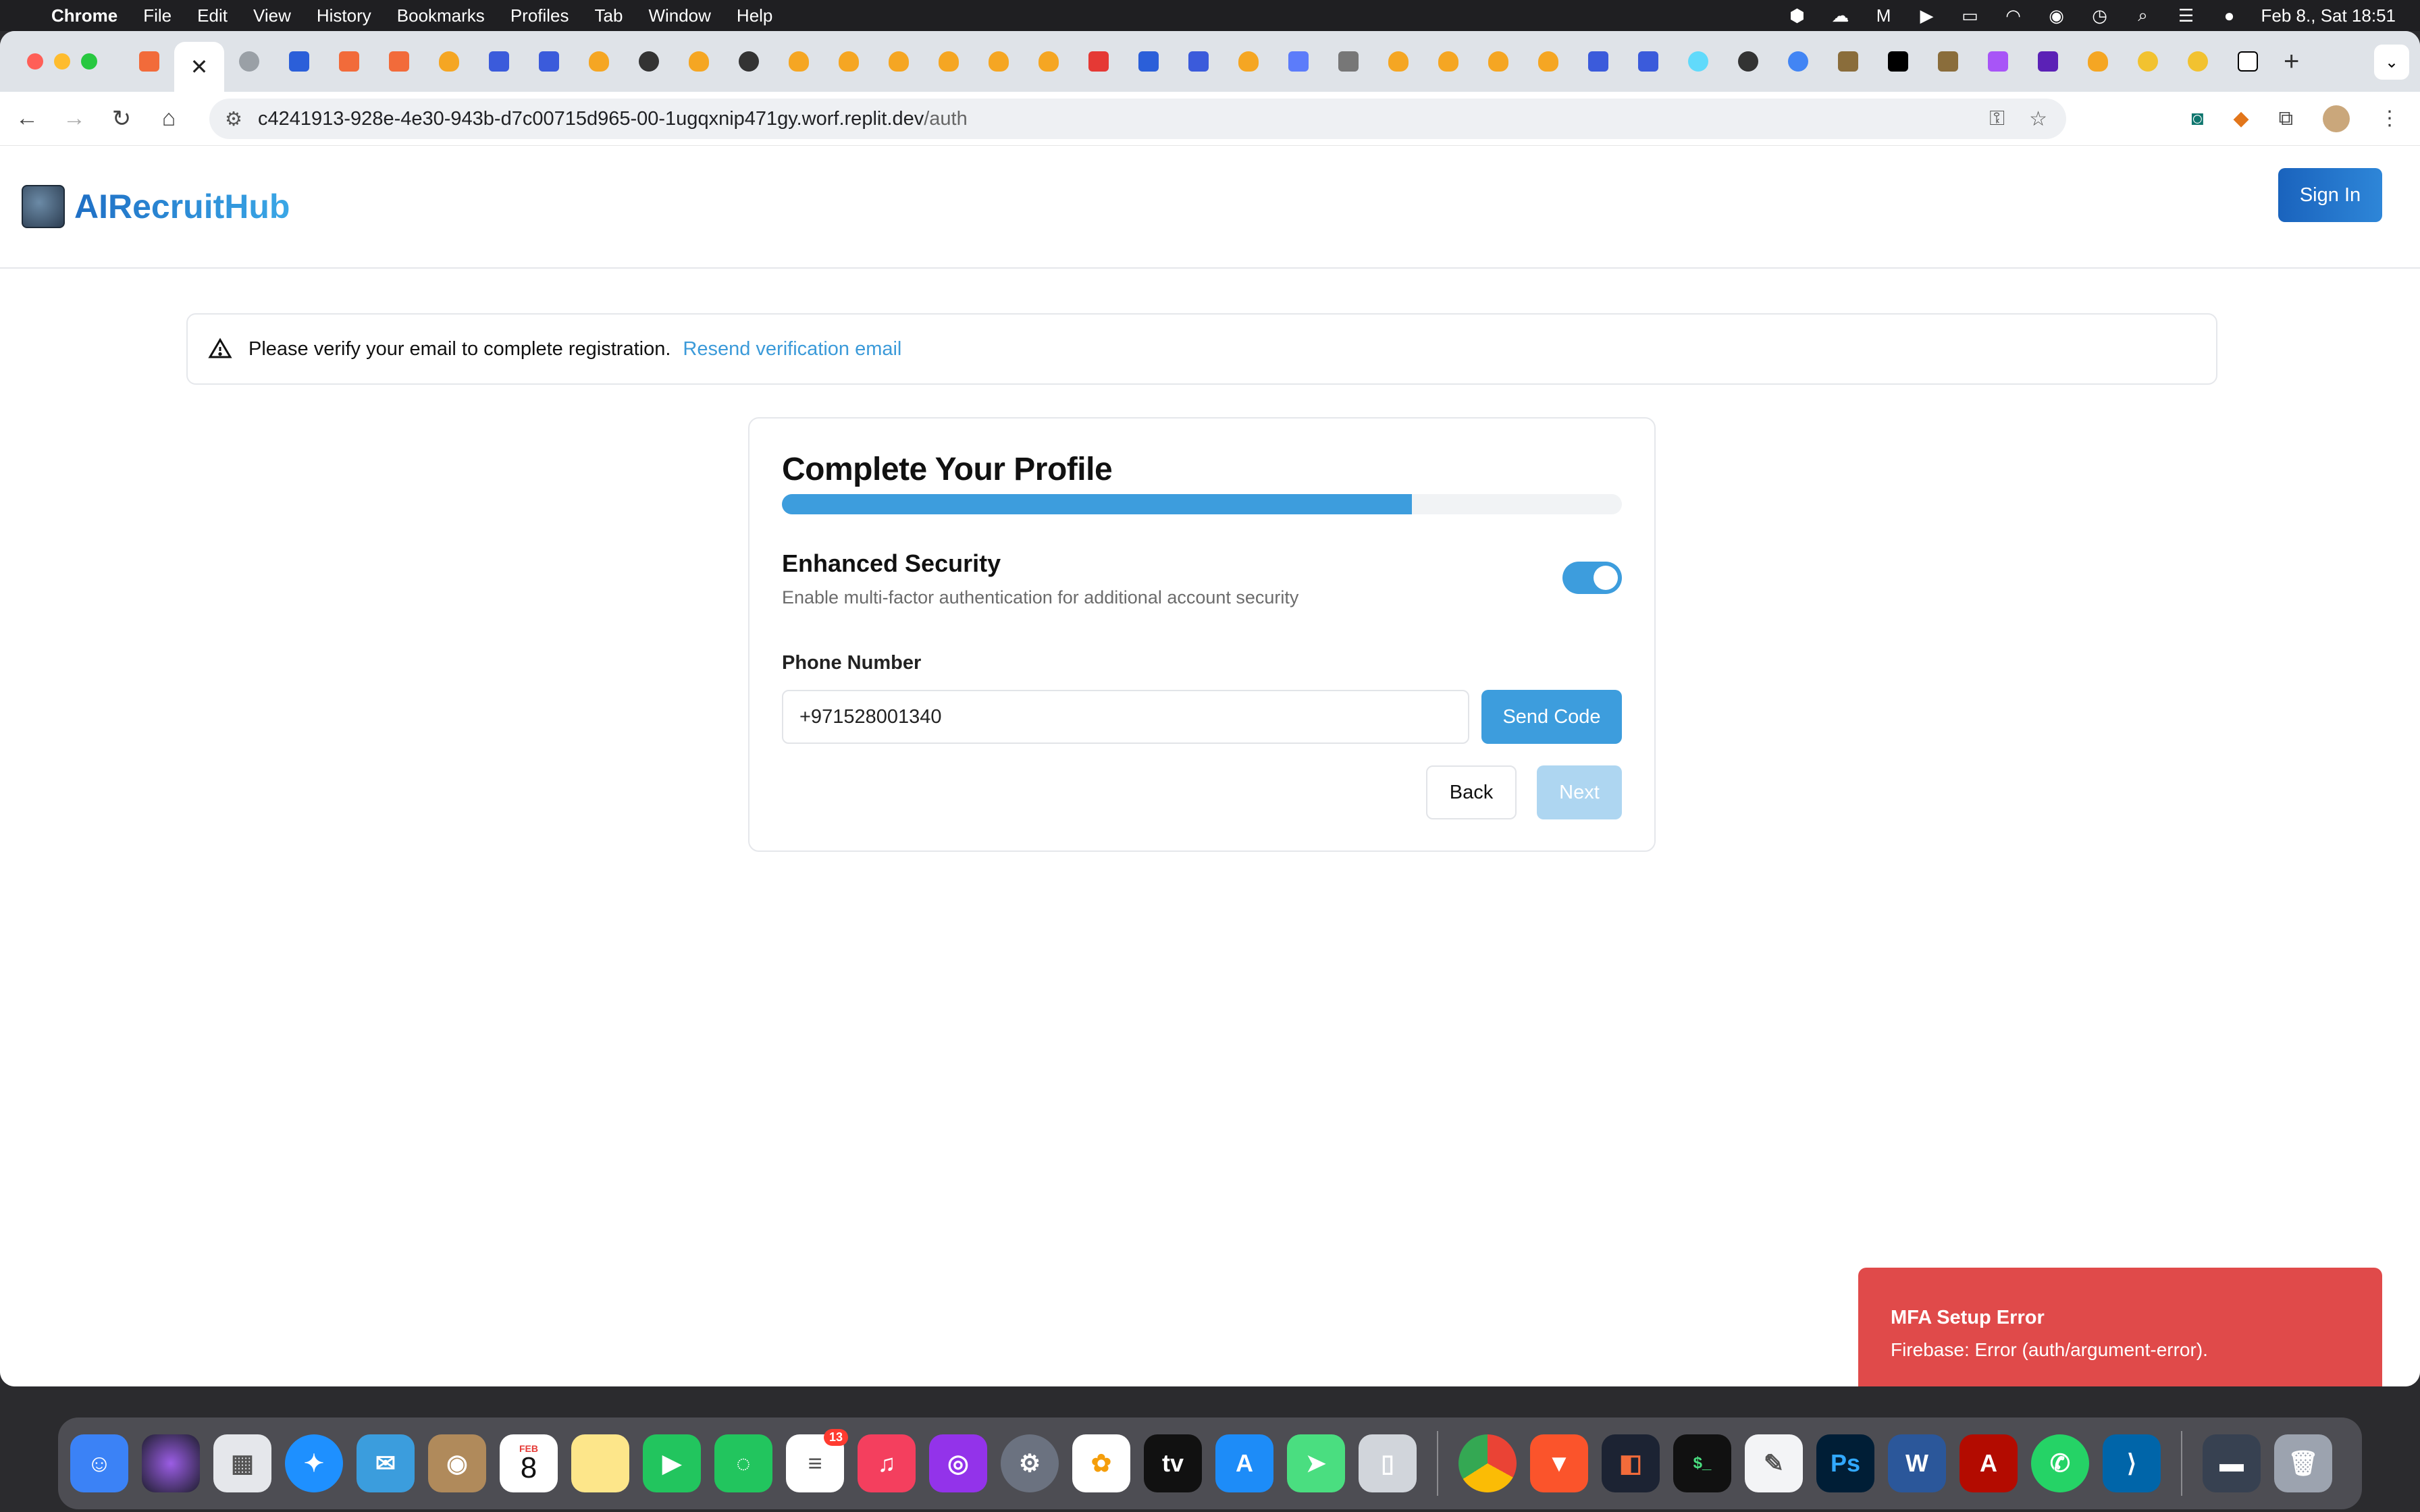  What do you see at coordinates (157, 15) in the screenshot?
I see `menu-file: File` at bounding box center [157, 15].